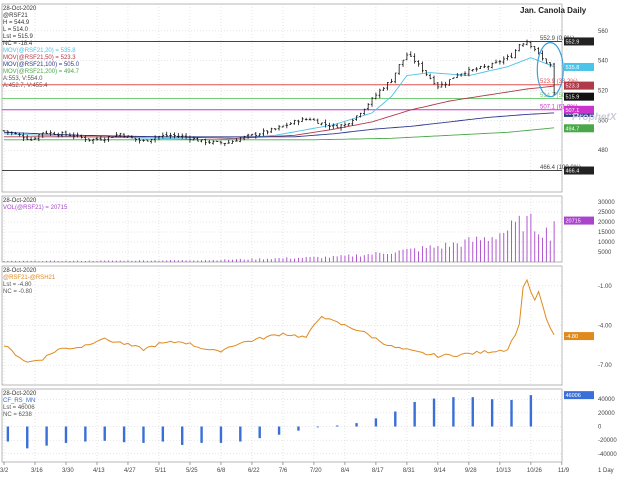 This screenshot has width=640, height=480. What do you see at coordinates (17, 285) in the screenshot?
I see `legend-entry: Lst = -4.80` at bounding box center [17, 285].